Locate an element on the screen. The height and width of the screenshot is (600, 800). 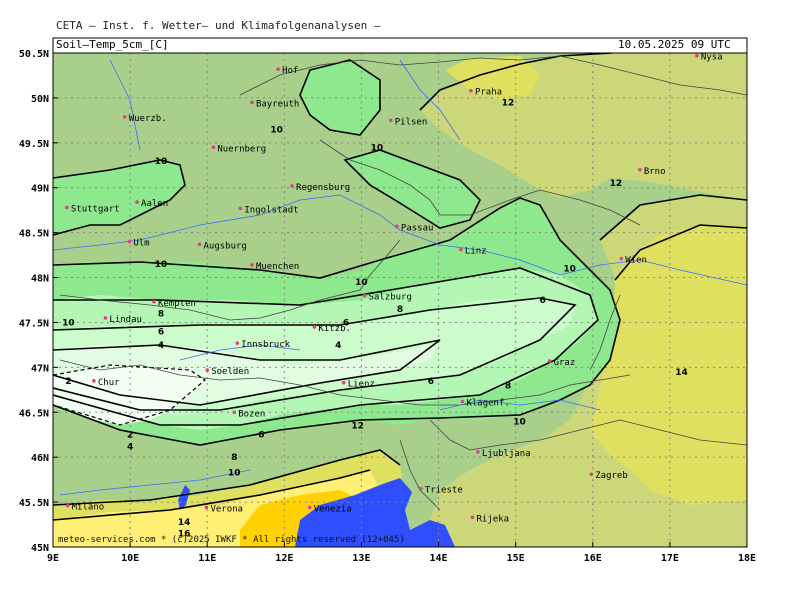
city-label: Ulm is located at coordinates (141, 244).